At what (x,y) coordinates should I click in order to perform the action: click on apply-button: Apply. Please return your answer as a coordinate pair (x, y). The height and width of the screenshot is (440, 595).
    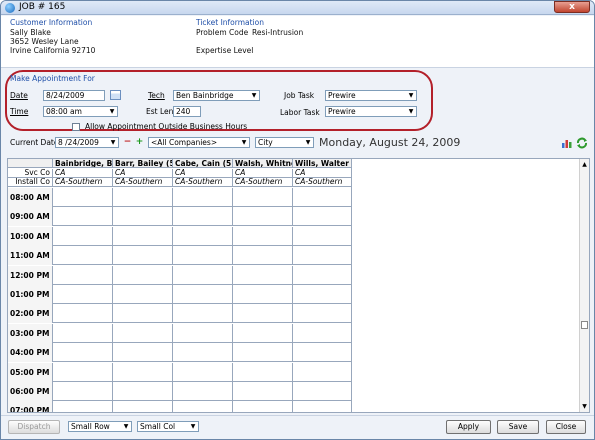
    Looking at the image, I should click on (468, 427).